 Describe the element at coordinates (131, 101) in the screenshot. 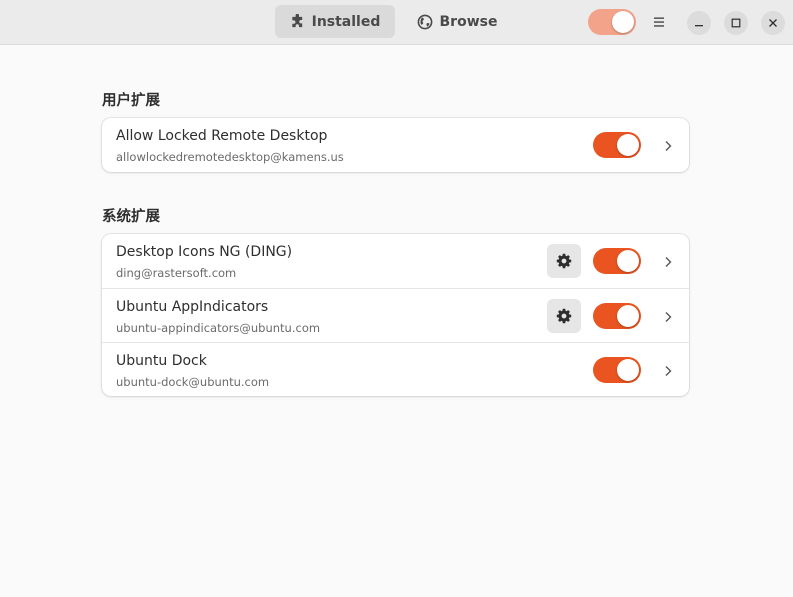

I see `section-title-user: 用户扩展` at that location.